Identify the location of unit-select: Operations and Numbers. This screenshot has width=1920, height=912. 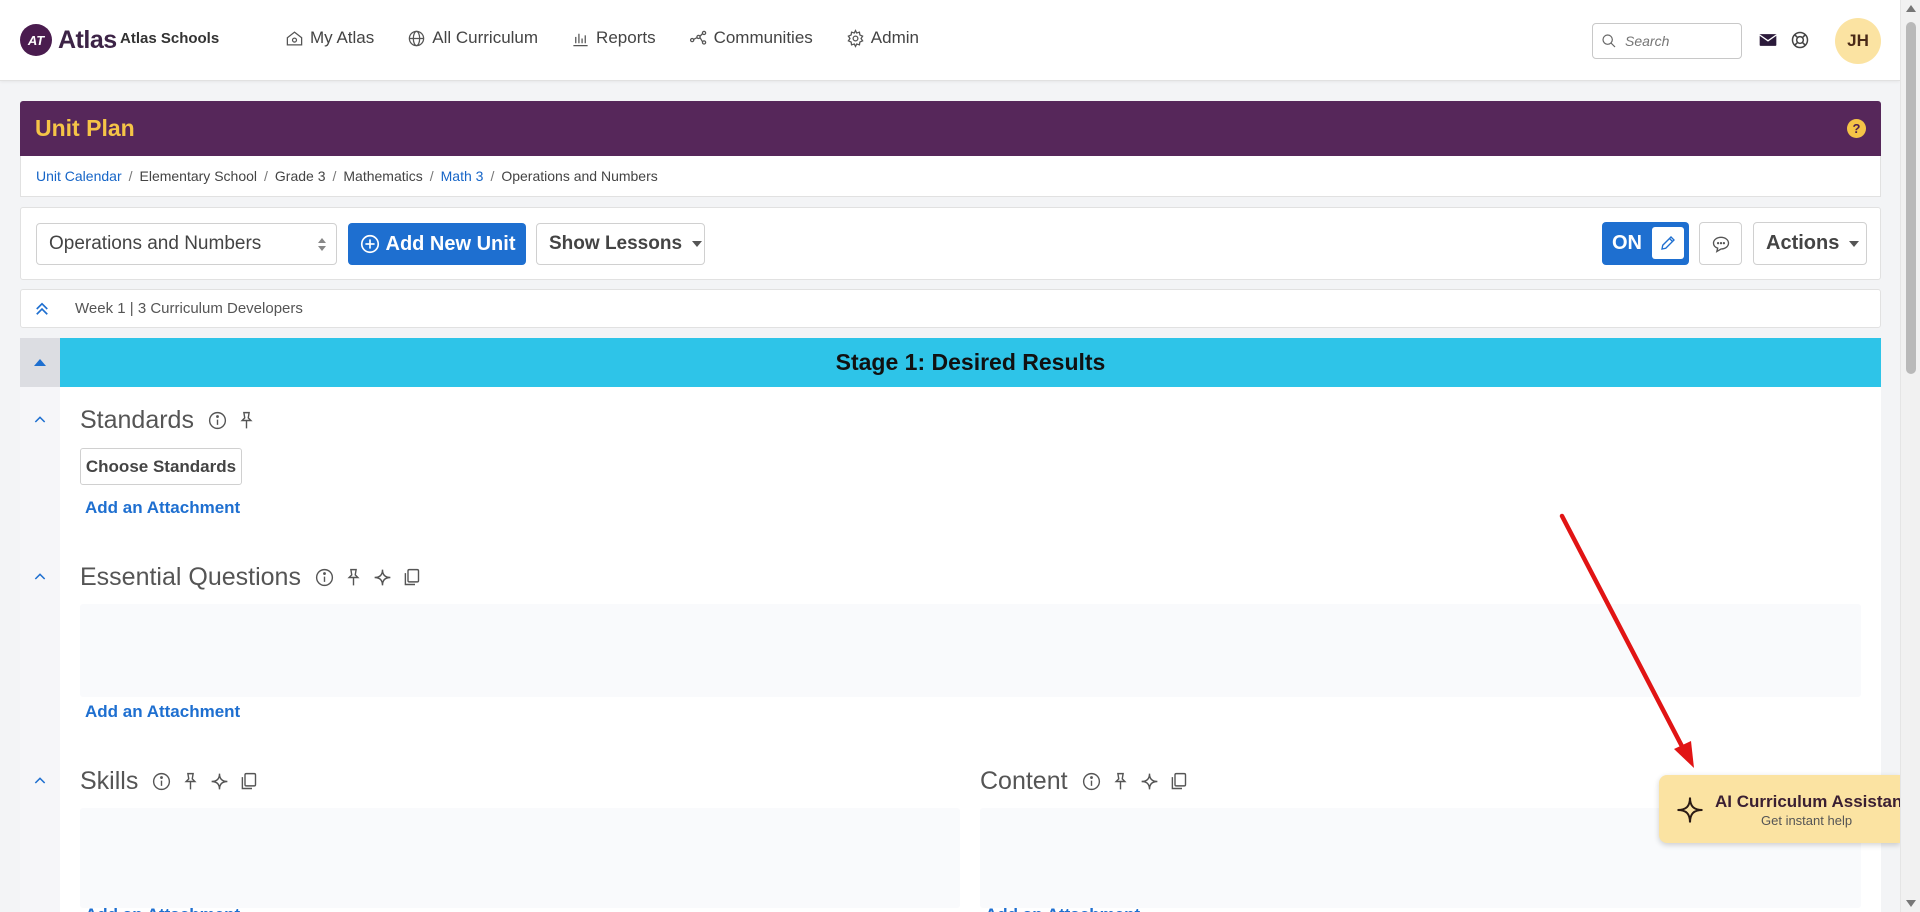
(186, 244).